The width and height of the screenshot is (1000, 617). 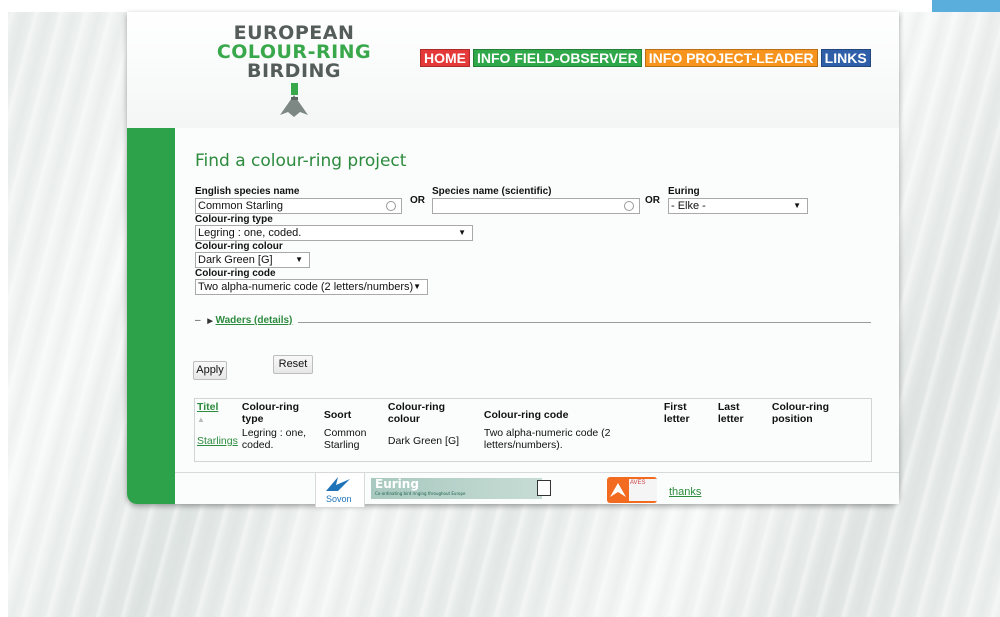 I want to click on footer-divider, so click(x=537, y=472).